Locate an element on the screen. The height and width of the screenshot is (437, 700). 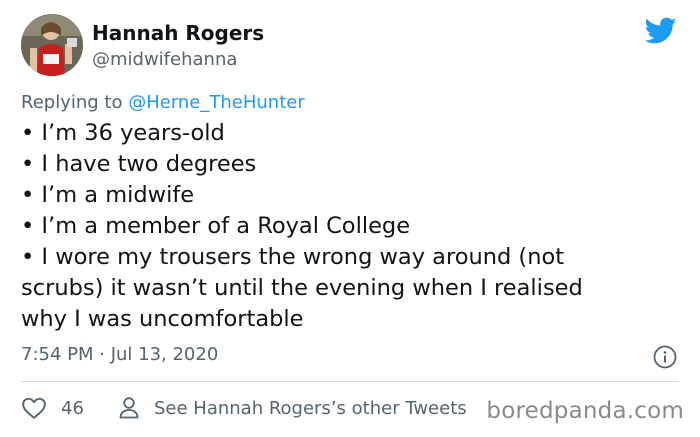
author-name: Hannah Rogers is located at coordinates (178, 33).